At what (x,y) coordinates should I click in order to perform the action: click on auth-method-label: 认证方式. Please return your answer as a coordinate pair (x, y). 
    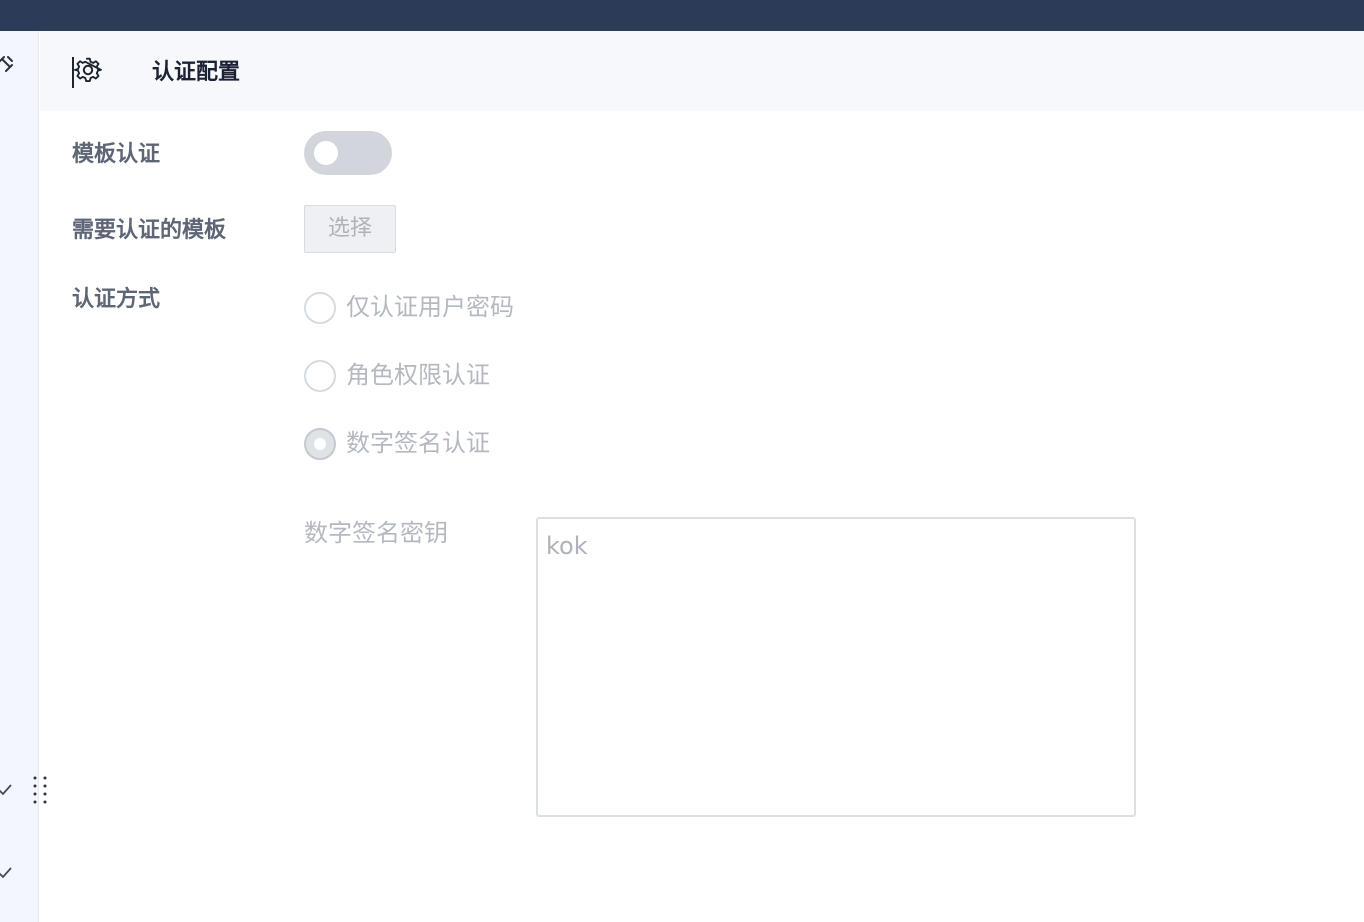
    Looking at the image, I should click on (116, 299).